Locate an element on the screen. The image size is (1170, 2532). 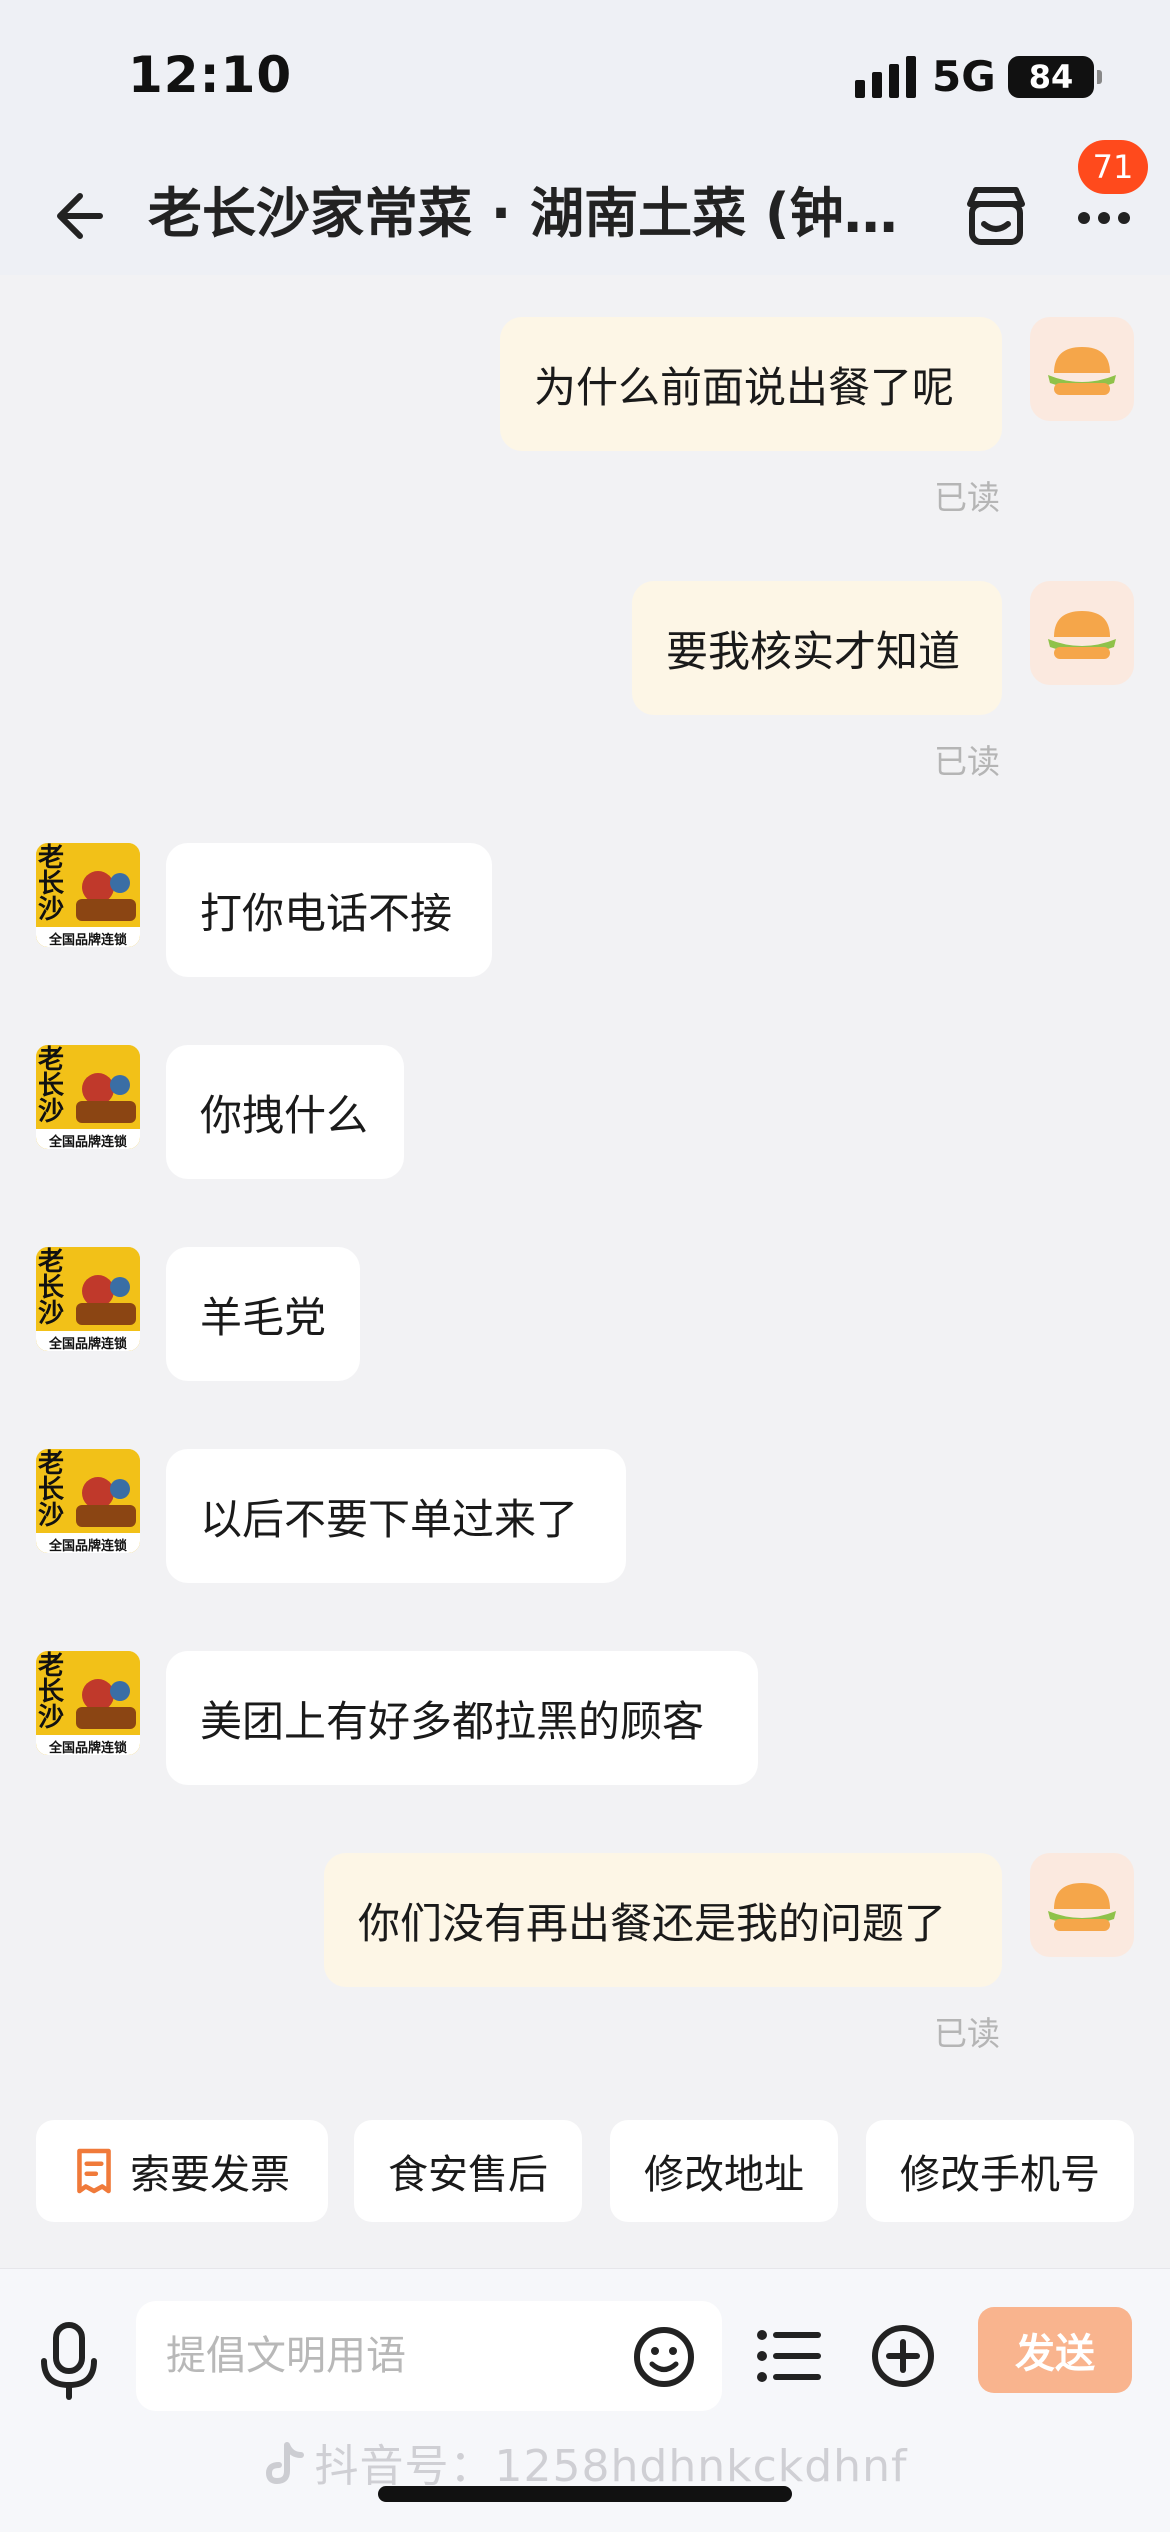
nav-bar: 老长沙家常菜 · 湖南土菜 (钟… 71 is located at coordinates (585, 207).